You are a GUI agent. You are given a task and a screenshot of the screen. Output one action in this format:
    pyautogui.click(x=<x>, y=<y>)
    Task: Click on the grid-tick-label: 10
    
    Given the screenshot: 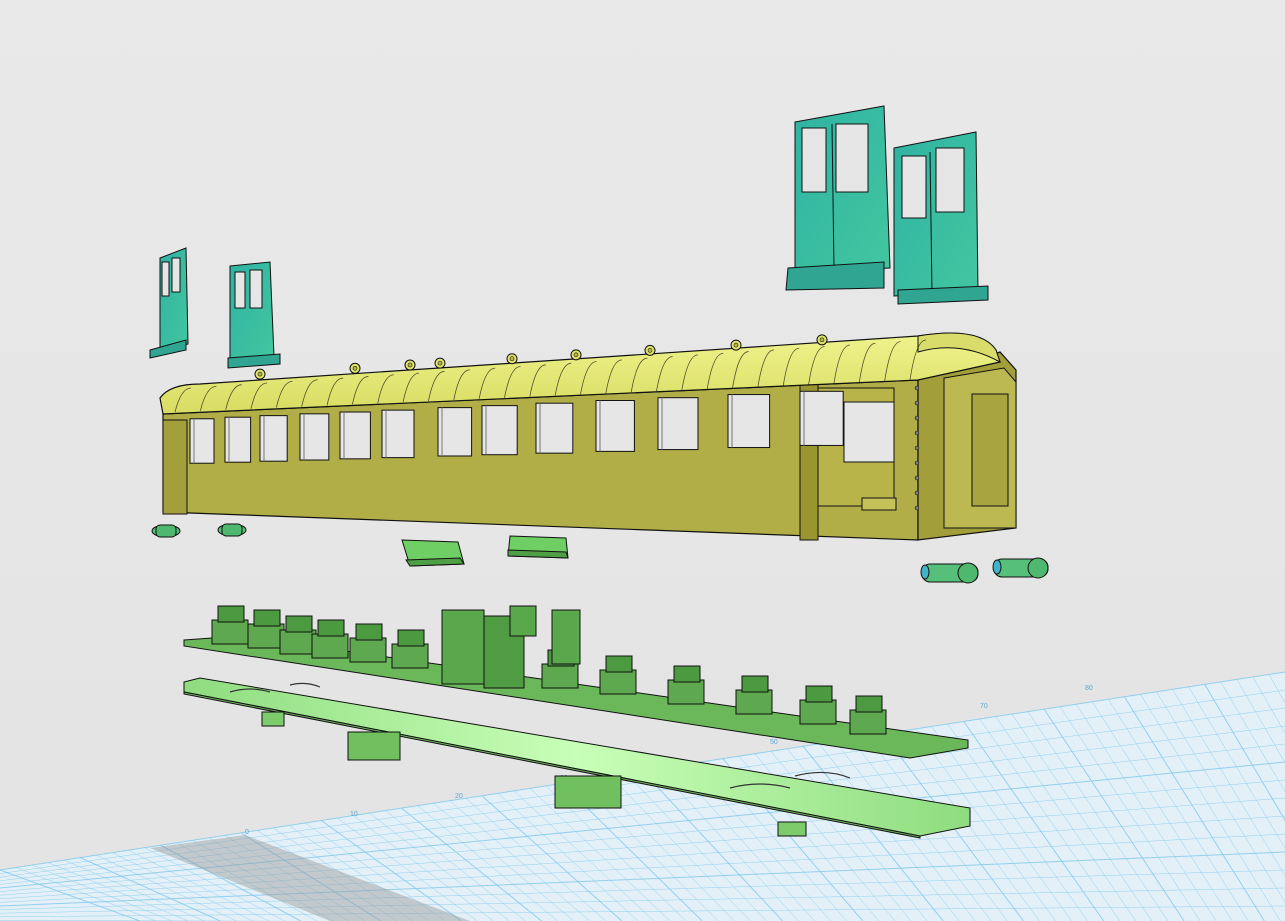 What is the action you would take?
    pyautogui.click(x=354, y=814)
    